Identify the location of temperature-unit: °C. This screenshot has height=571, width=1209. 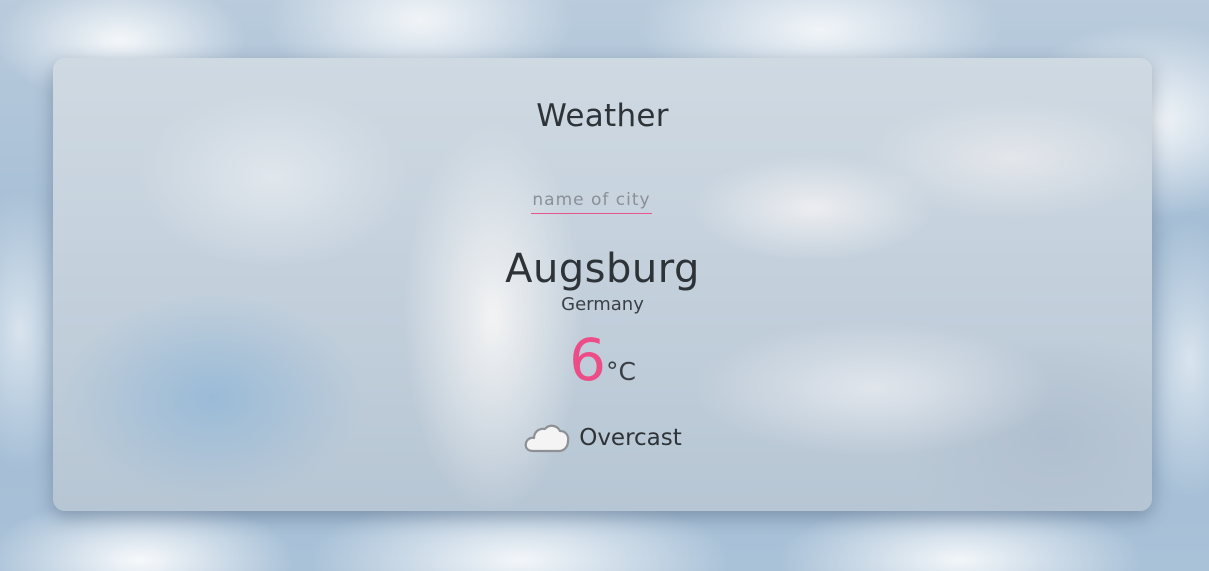
(620, 371).